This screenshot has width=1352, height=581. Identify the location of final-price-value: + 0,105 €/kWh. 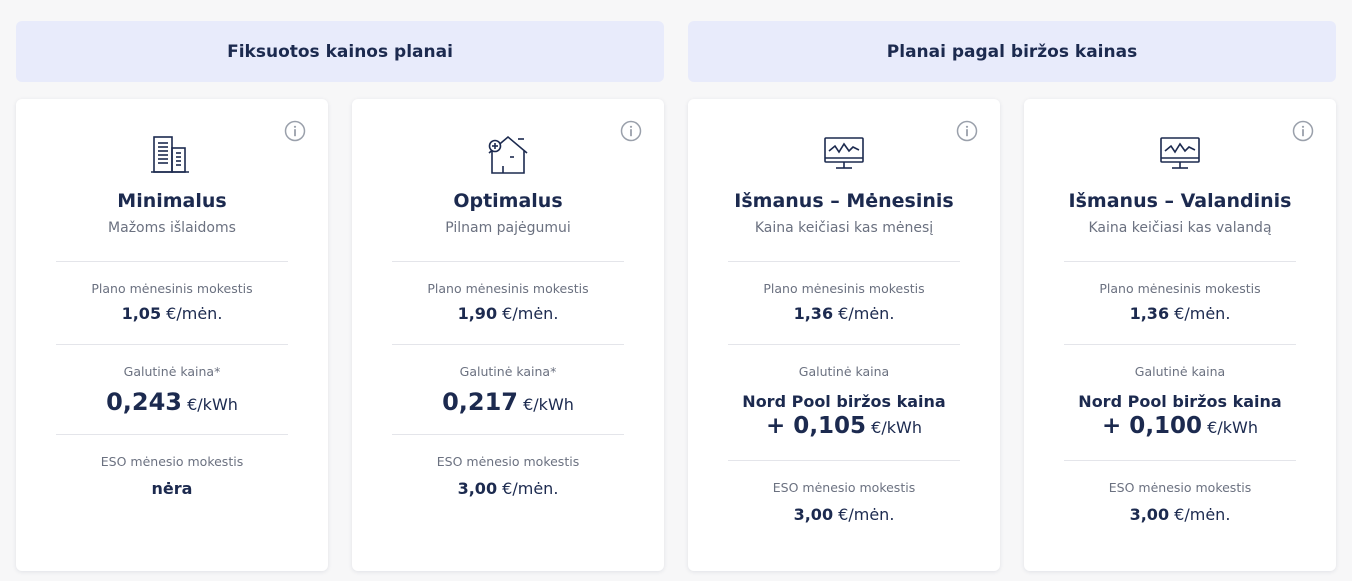
(844, 426).